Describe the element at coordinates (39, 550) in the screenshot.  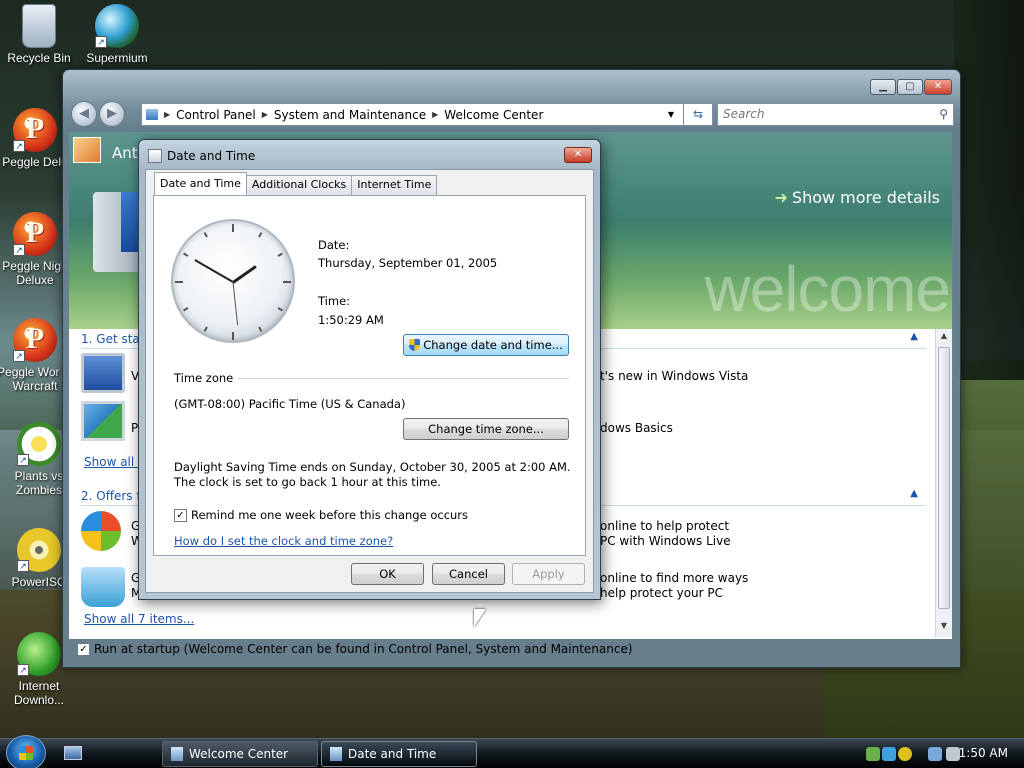
I see `disc-icon: ↗` at that location.